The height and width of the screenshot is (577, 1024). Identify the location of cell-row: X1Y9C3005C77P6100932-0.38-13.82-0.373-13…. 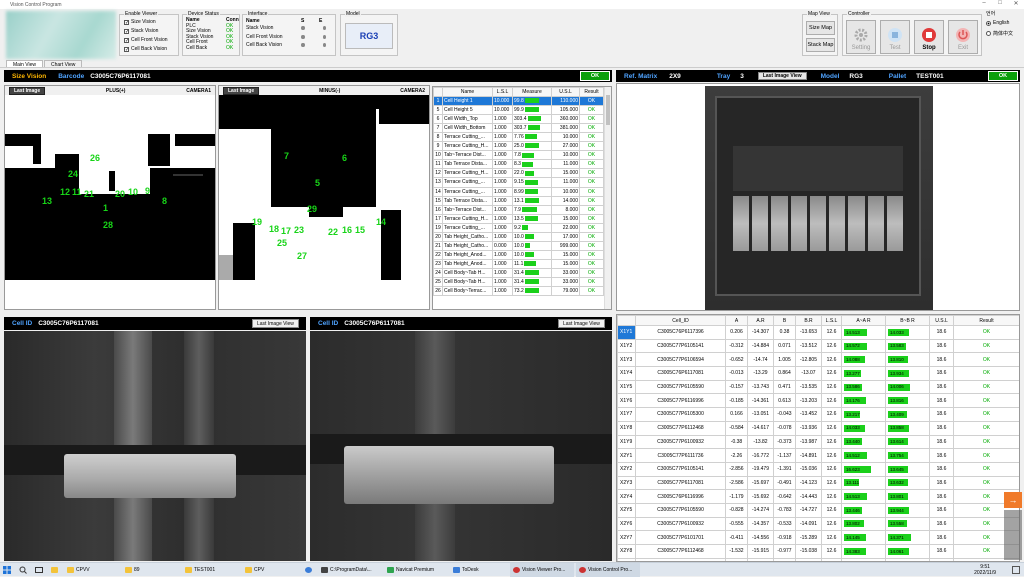
(819, 442).